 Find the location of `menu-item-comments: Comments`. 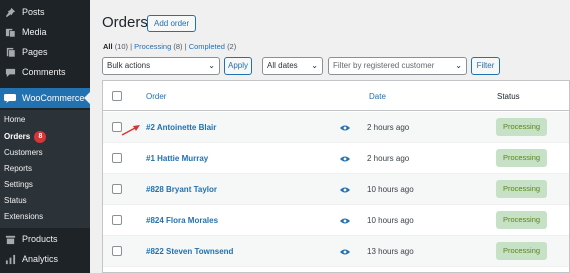

menu-item-comments: Comments is located at coordinates (45, 72).